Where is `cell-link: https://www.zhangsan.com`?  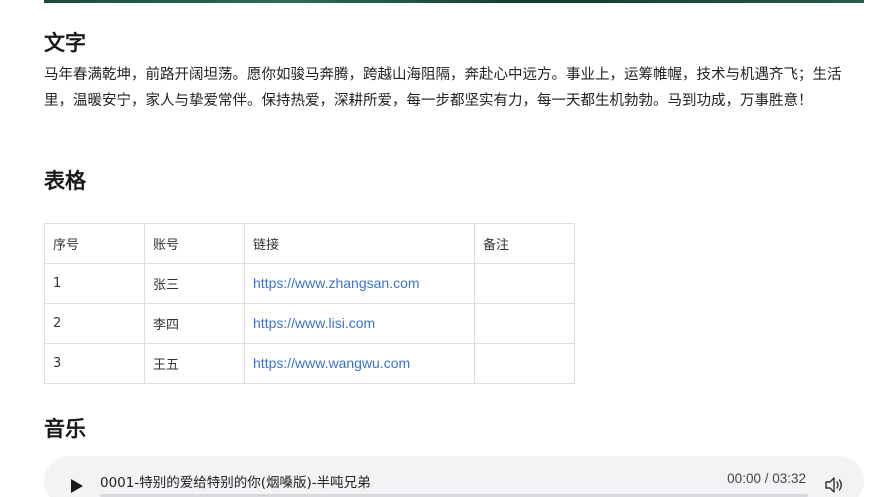
cell-link: https://www.zhangsan.com is located at coordinates (359, 283).